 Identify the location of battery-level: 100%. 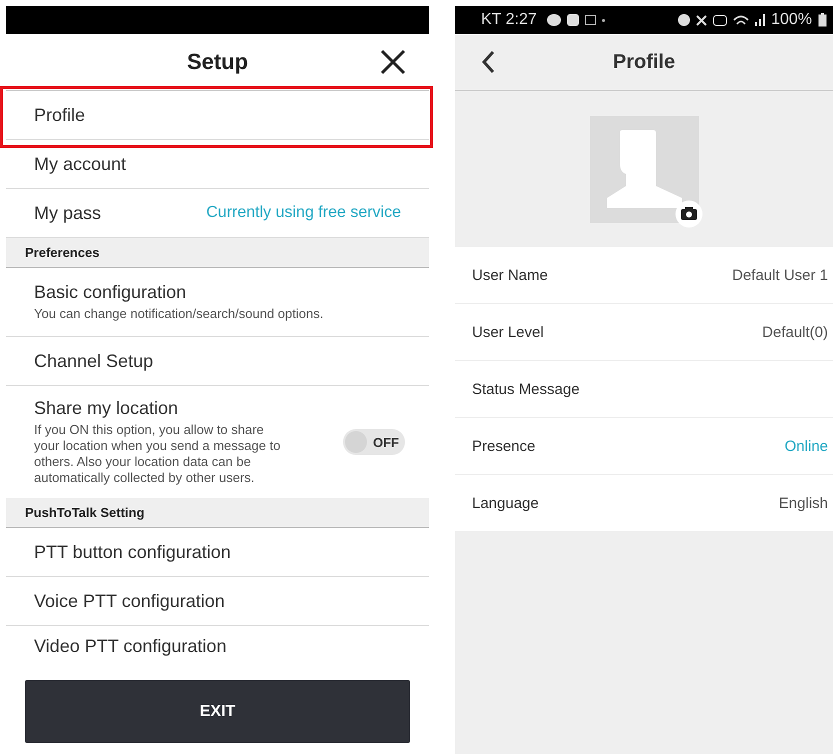
(791, 20).